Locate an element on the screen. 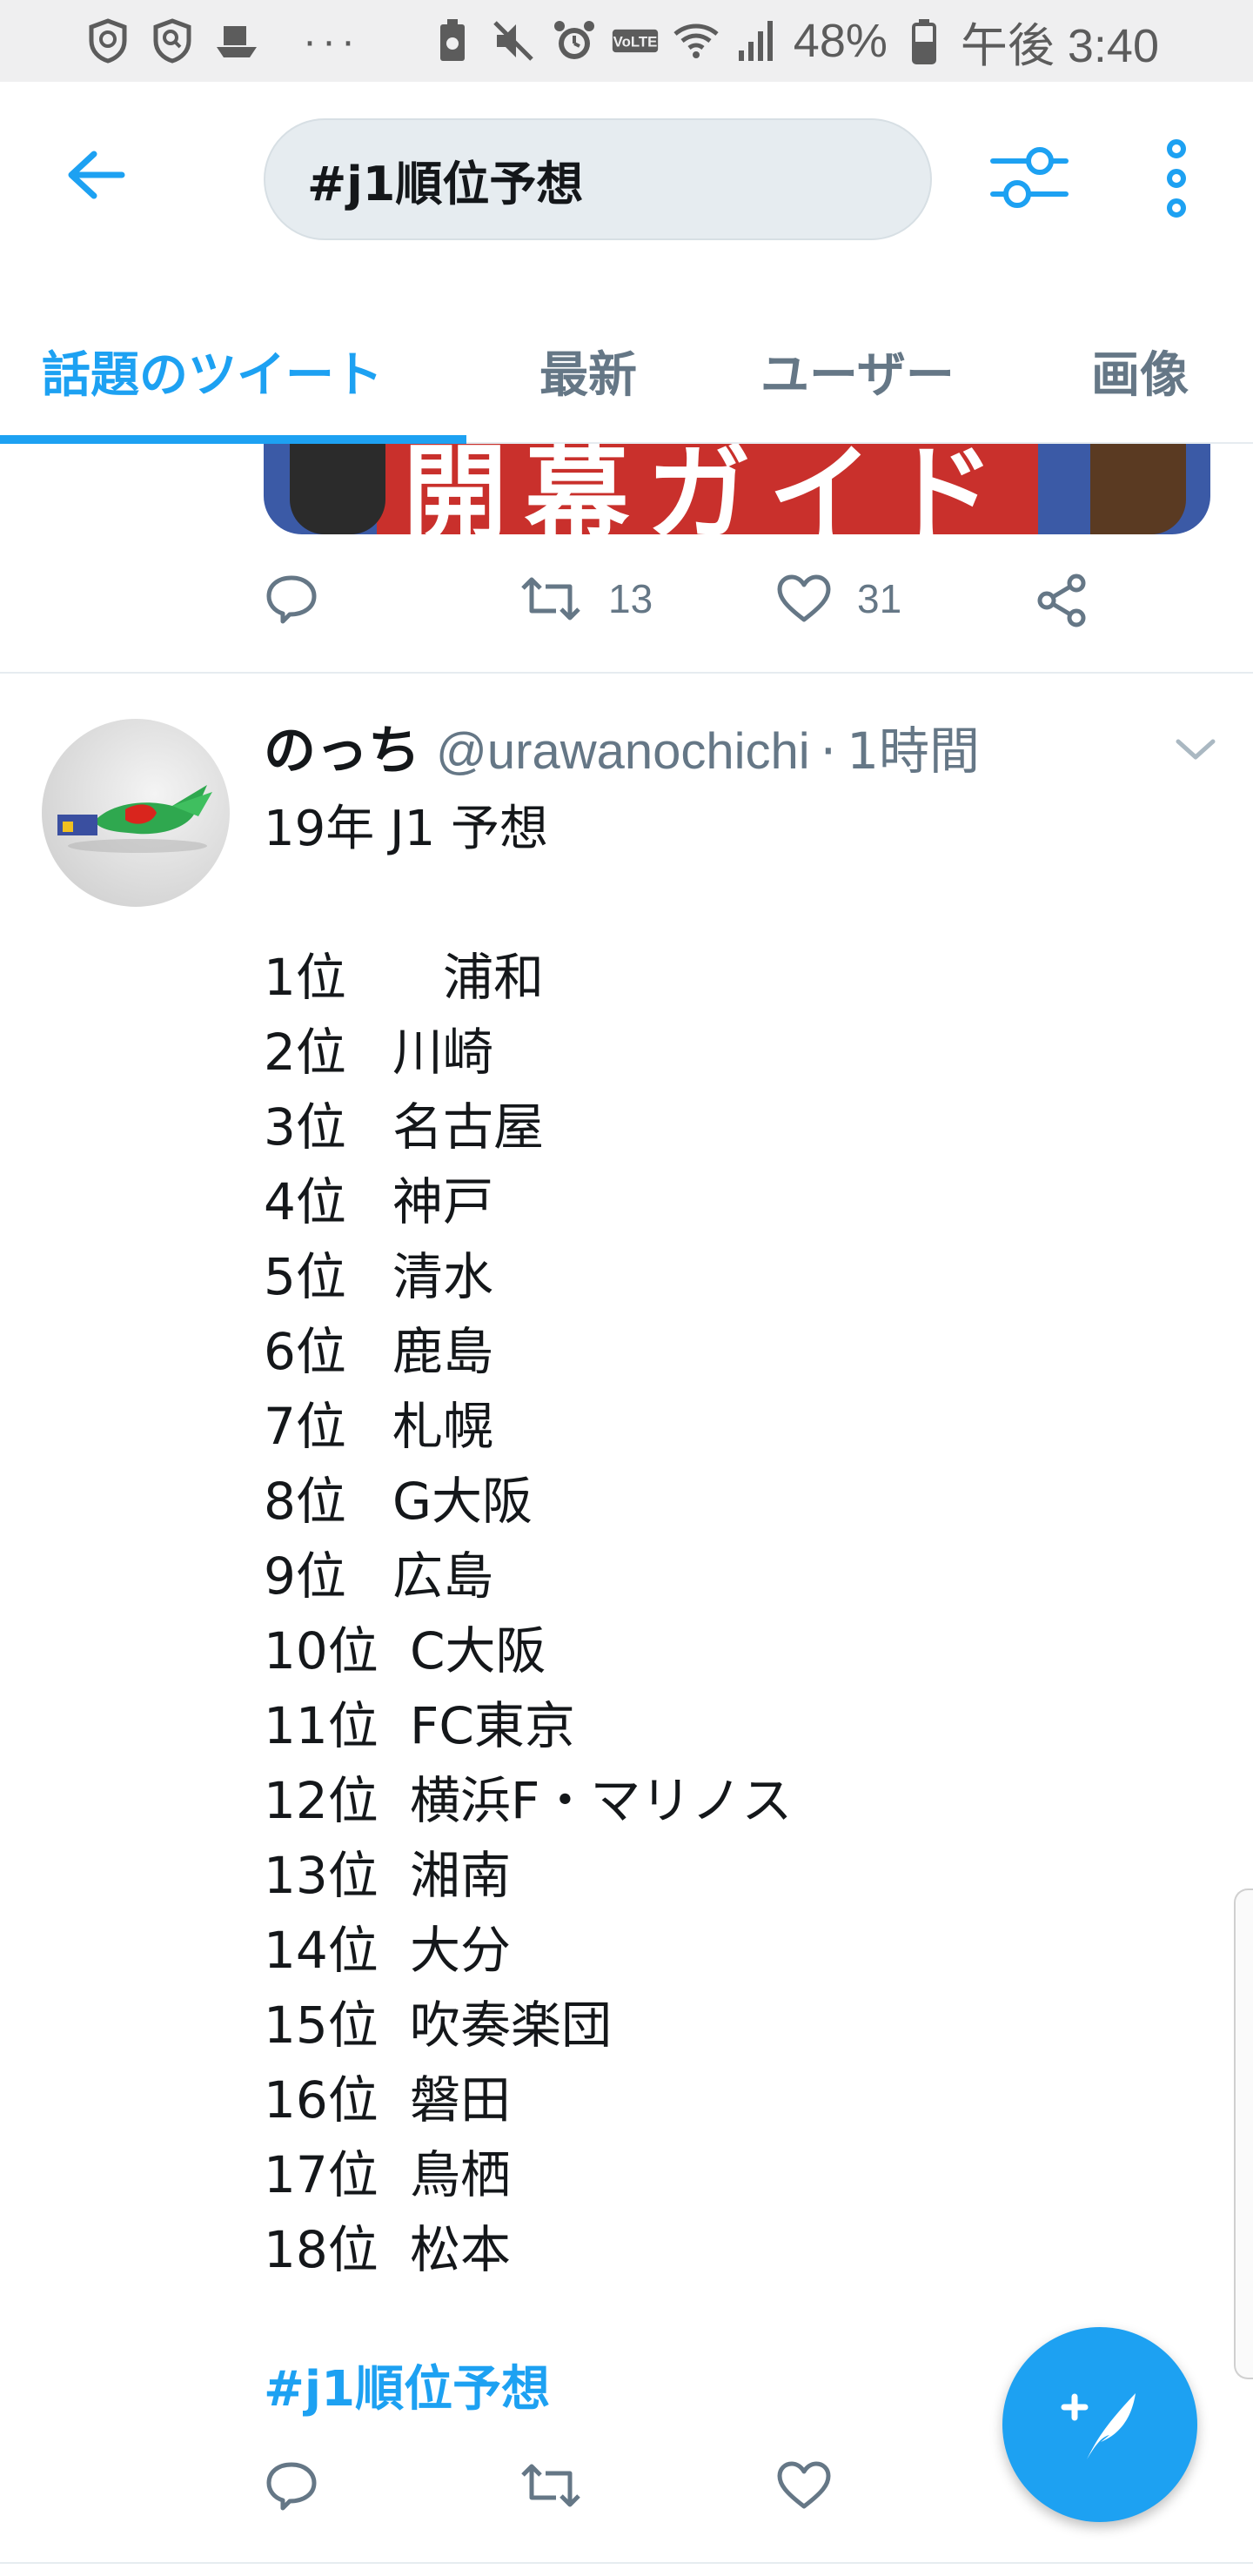  rank-number: 11位 is located at coordinates (321, 1726).